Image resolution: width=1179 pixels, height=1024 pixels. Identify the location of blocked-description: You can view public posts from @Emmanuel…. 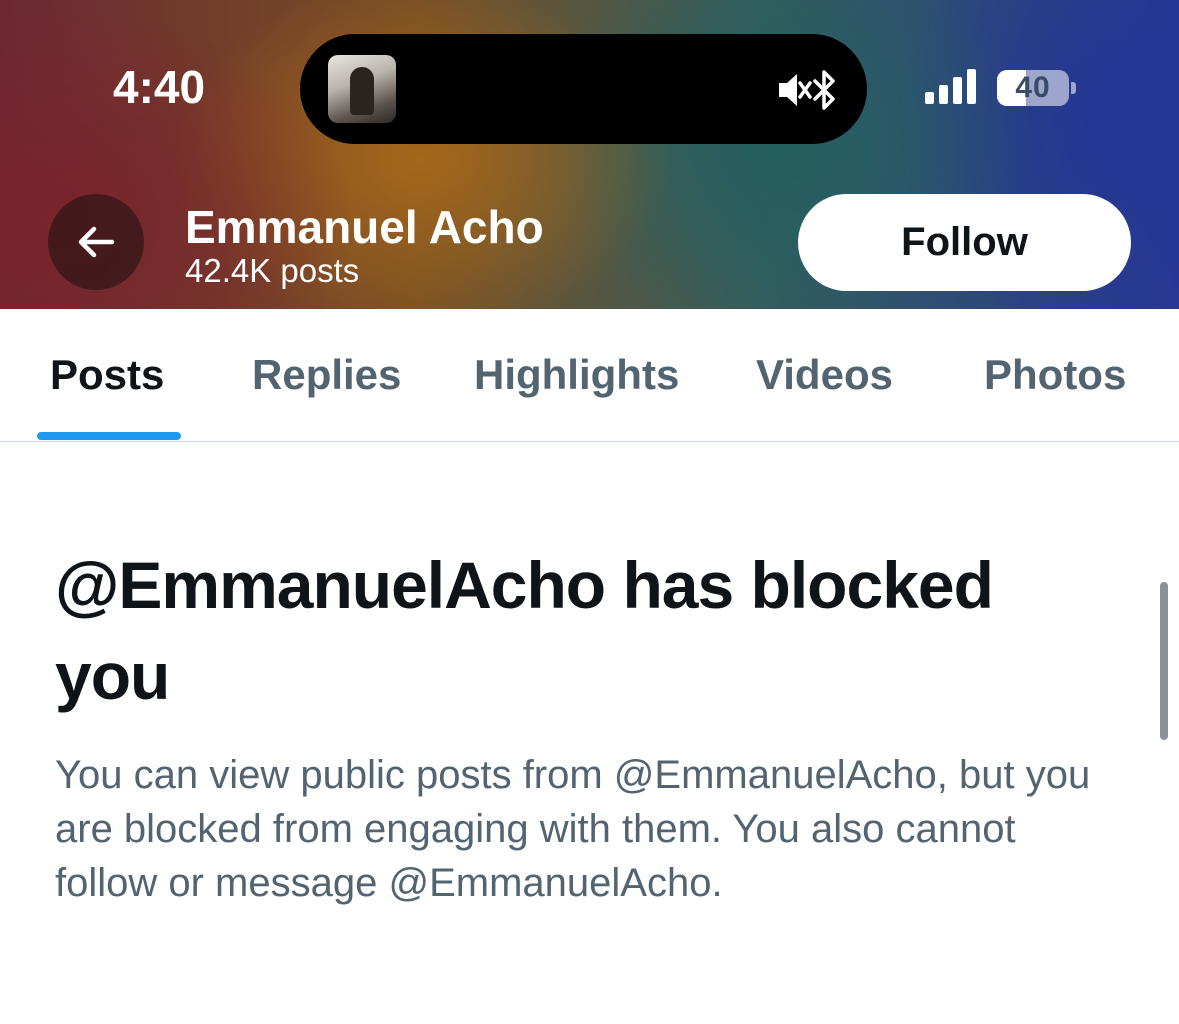
(573, 829).